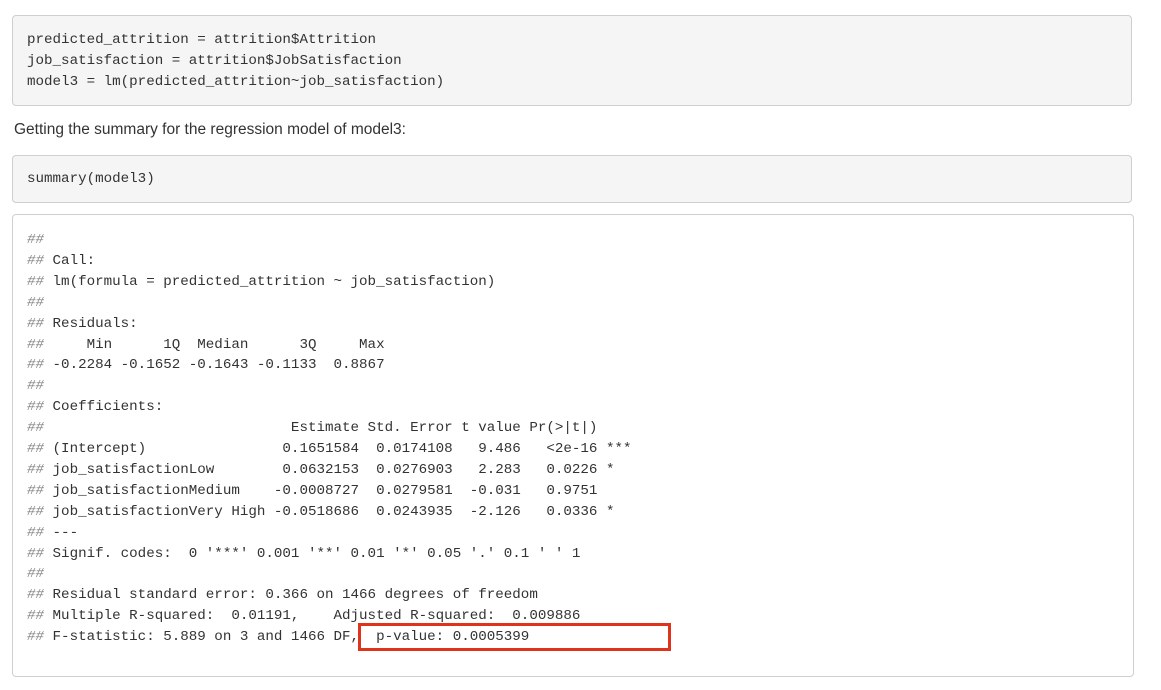 The image size is (1161, 690). What do you see at coordinates (91, 323) in the screenshot?
I see `output-line-text: Residuals:` at bounding box center [91, 323].